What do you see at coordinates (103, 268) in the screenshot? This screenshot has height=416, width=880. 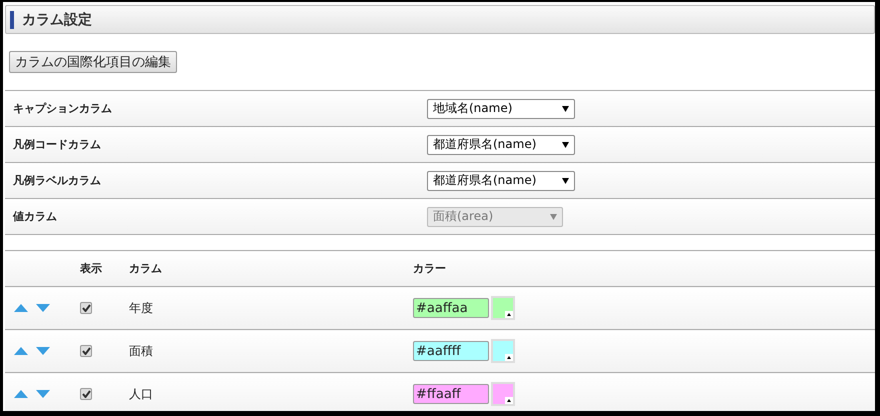 I see `column-header: 表示` at bounding box center [103, 268].